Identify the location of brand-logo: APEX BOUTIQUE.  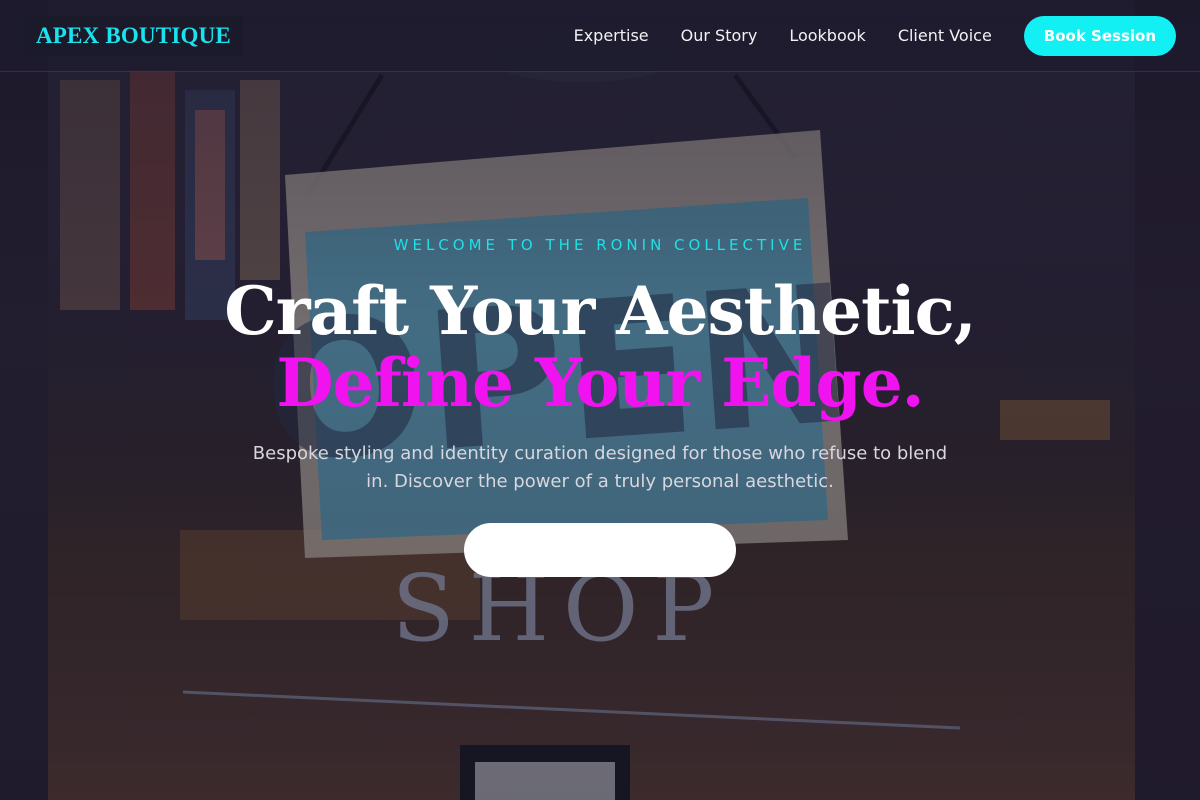
(133, 35).